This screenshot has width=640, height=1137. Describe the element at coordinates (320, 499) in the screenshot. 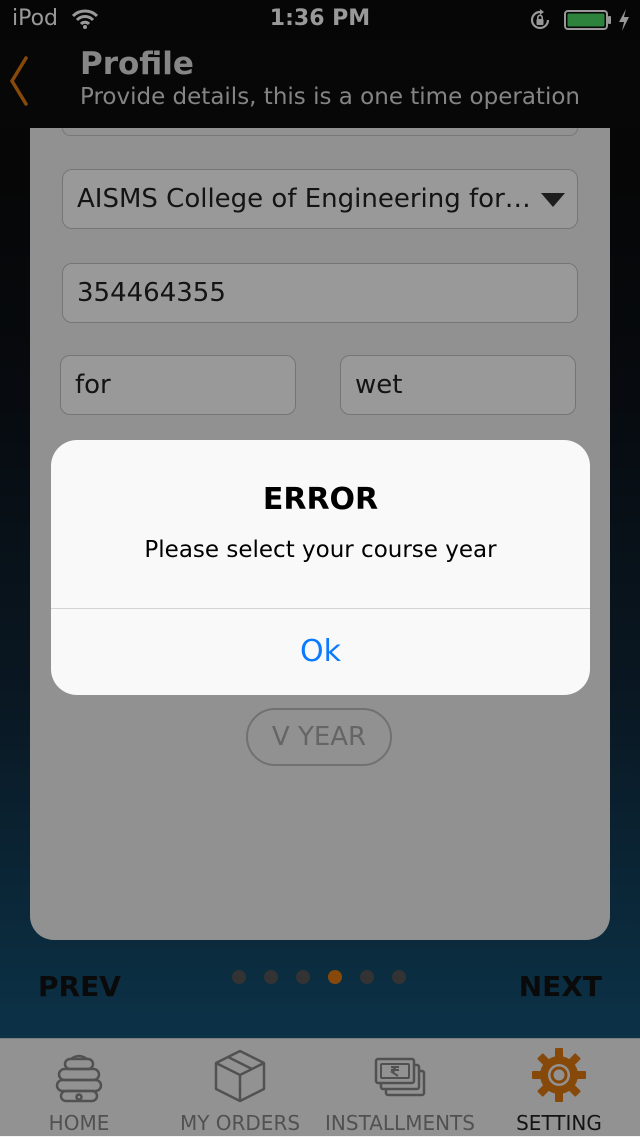

I see `alert-title: ERROR` at that location.